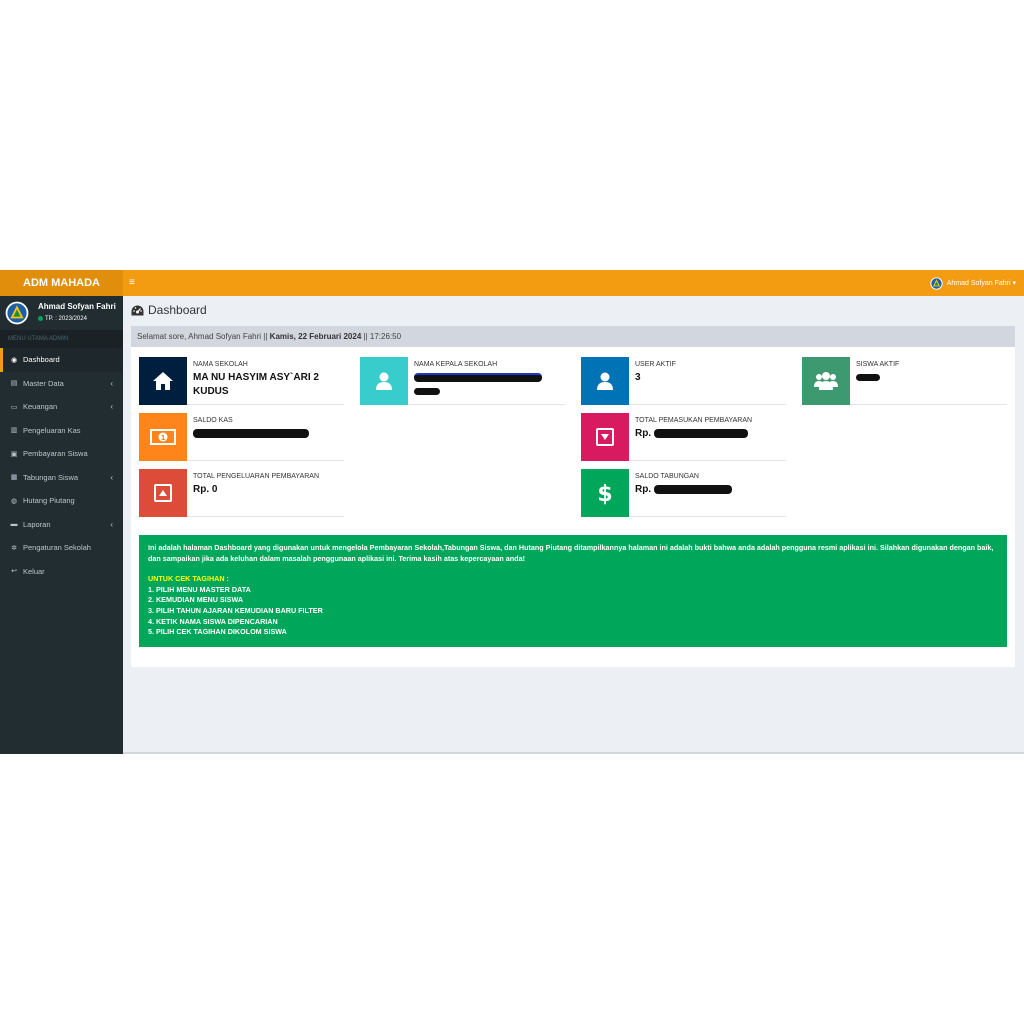 The width and height of the screenshot is (1024, 1024). Describe the element at coordinates (40, 407) in the screenshot. I see `sidebar-item-label: Keuangan` at that location.